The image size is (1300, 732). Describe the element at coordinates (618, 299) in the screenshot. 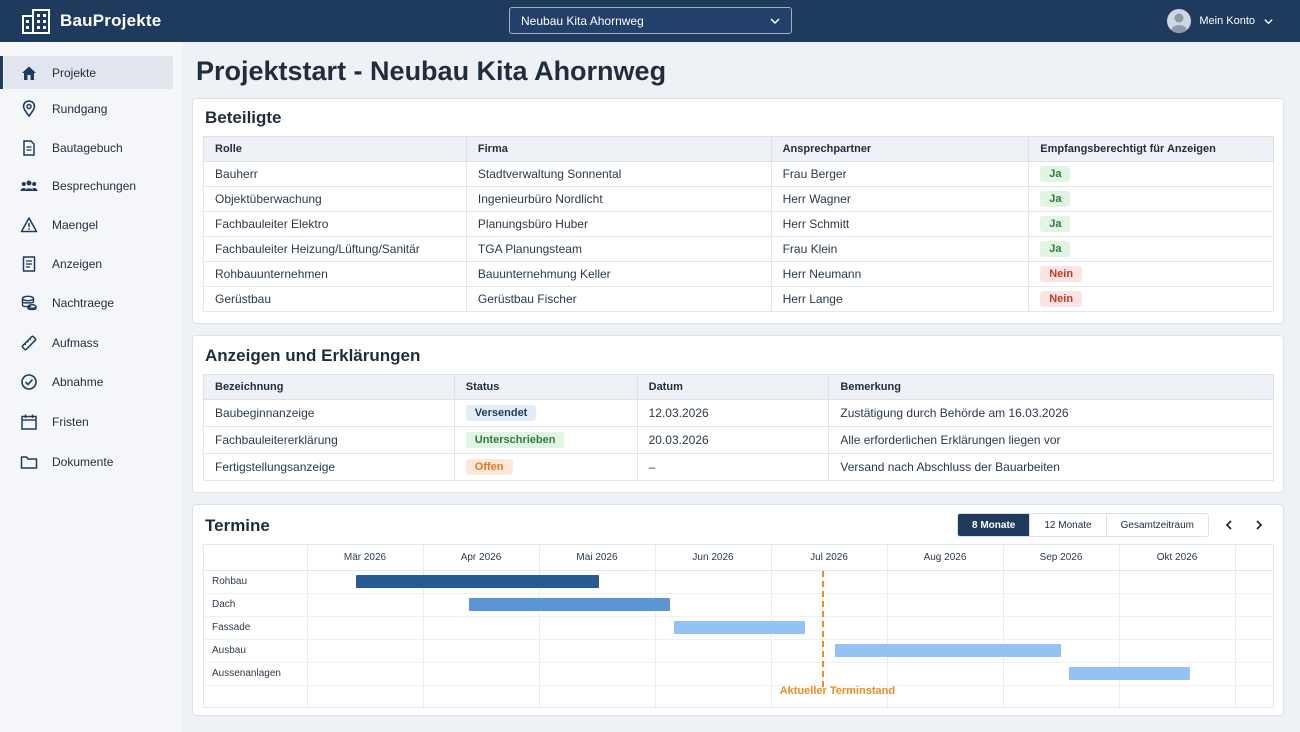

I see `firma-cell: Gerüstbau Fischer` at that location.